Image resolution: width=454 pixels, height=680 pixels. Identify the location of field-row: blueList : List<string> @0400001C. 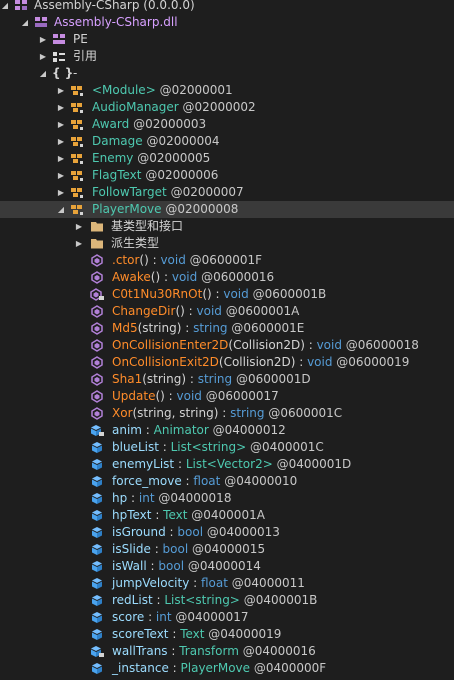
(227, 447).